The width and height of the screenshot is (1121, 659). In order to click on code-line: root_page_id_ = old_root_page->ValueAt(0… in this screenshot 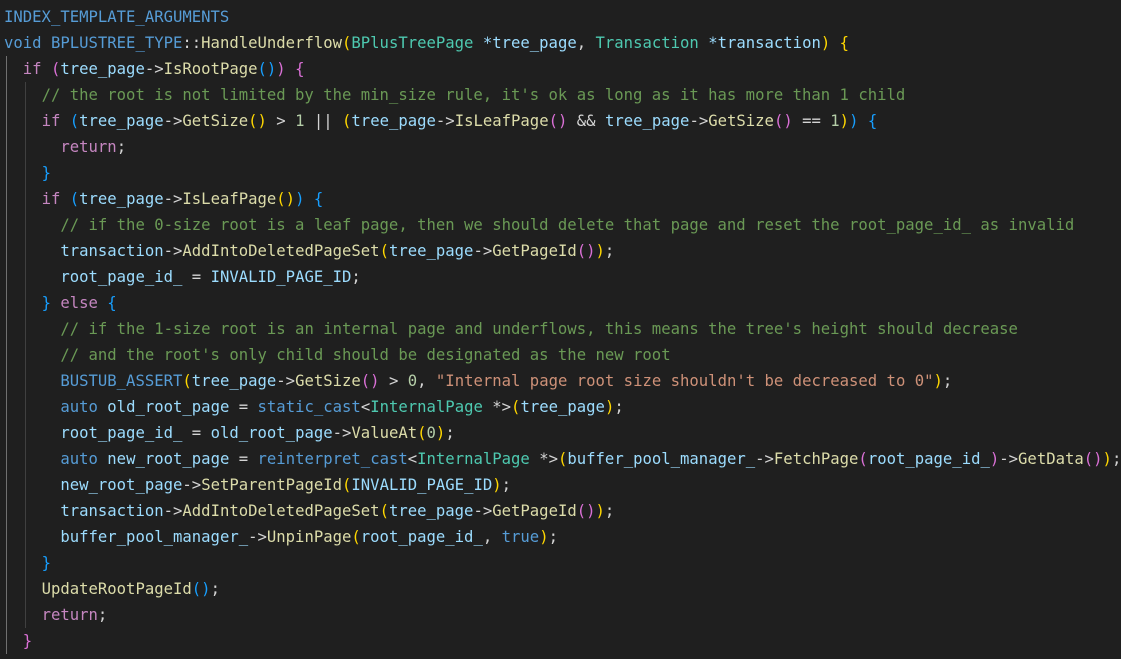, I will do `click(229, 433)`.